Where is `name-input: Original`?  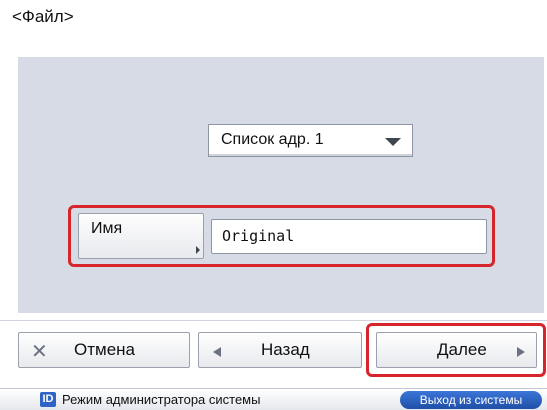
name-input: Original is located at coordinates (349, 236).